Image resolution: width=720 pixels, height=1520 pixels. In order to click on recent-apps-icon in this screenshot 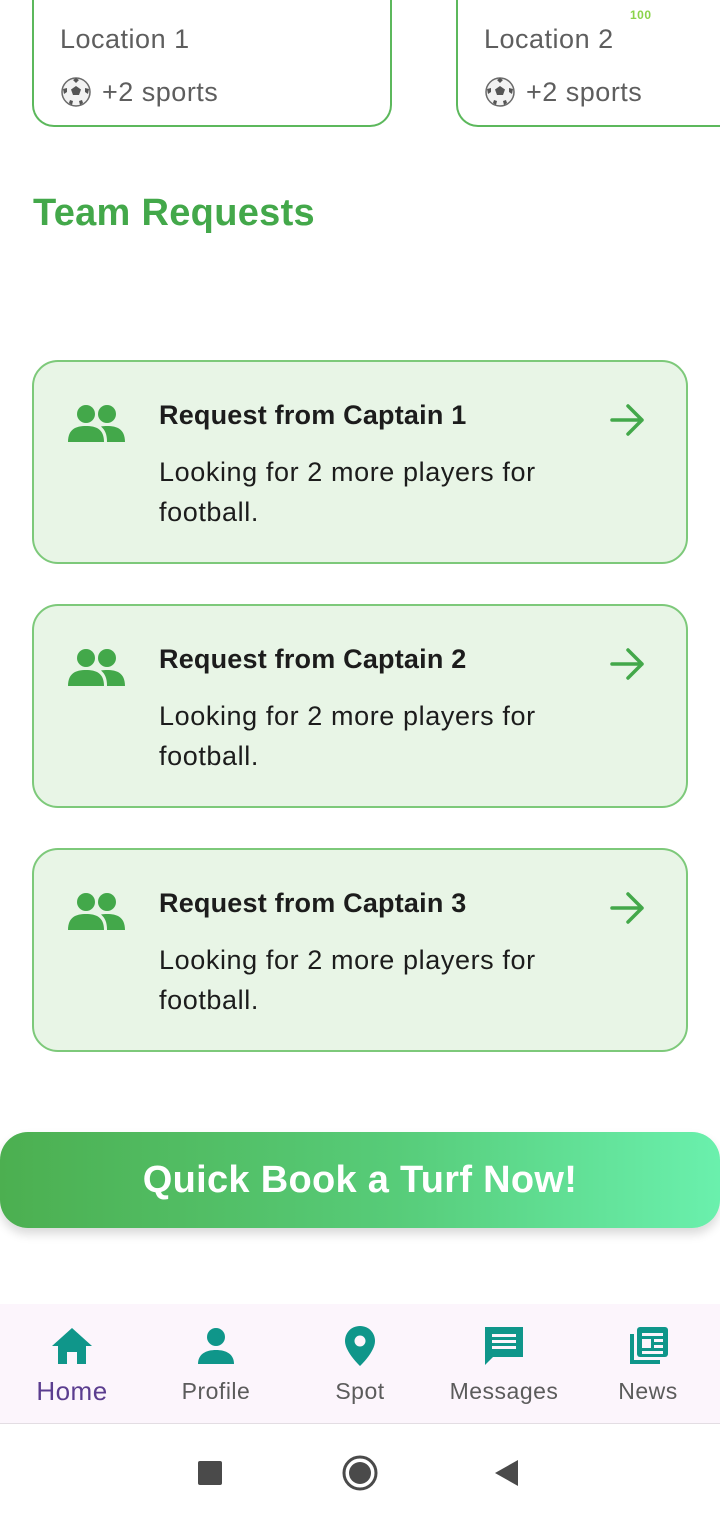, I will do `click(210, 1473)`.